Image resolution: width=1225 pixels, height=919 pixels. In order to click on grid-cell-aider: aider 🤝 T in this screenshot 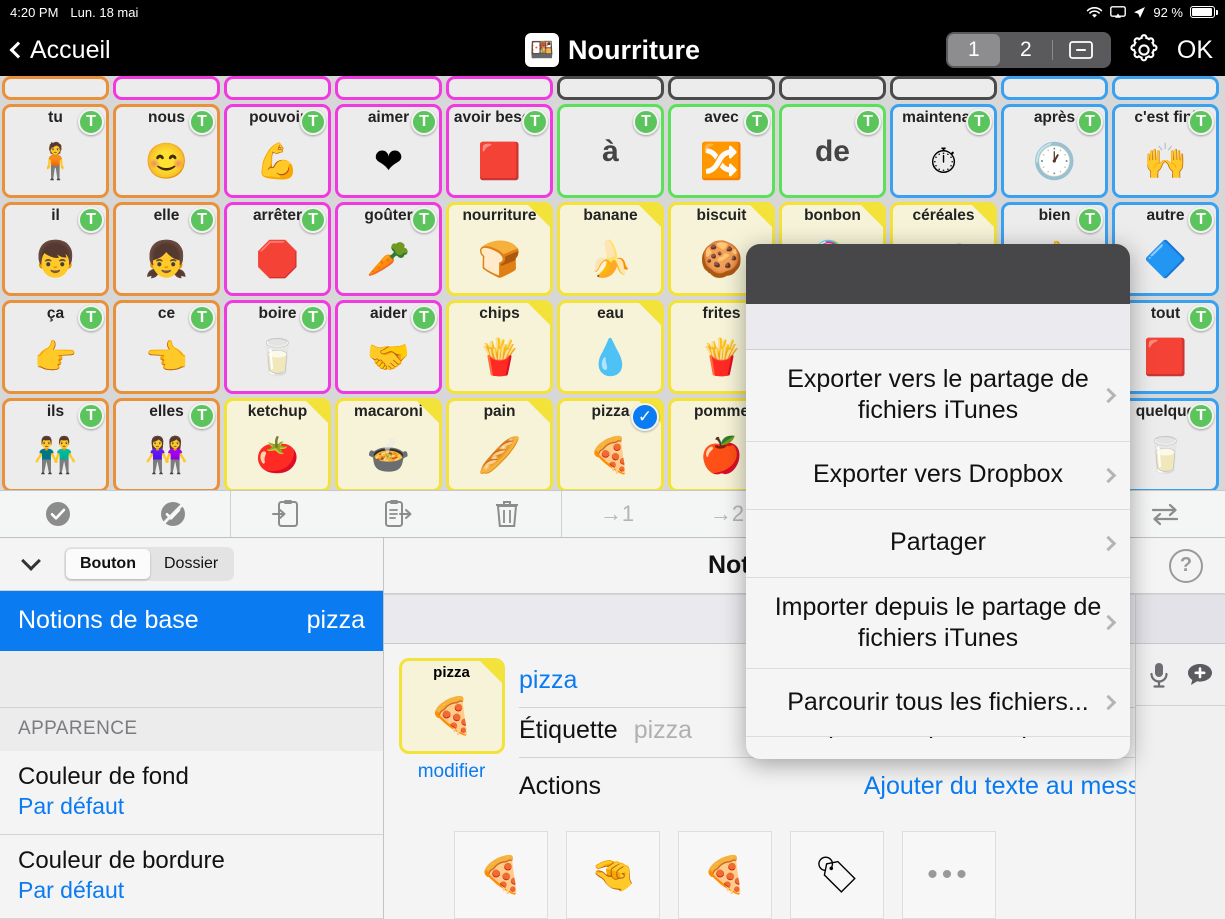, I will do `click(388, 347)`.